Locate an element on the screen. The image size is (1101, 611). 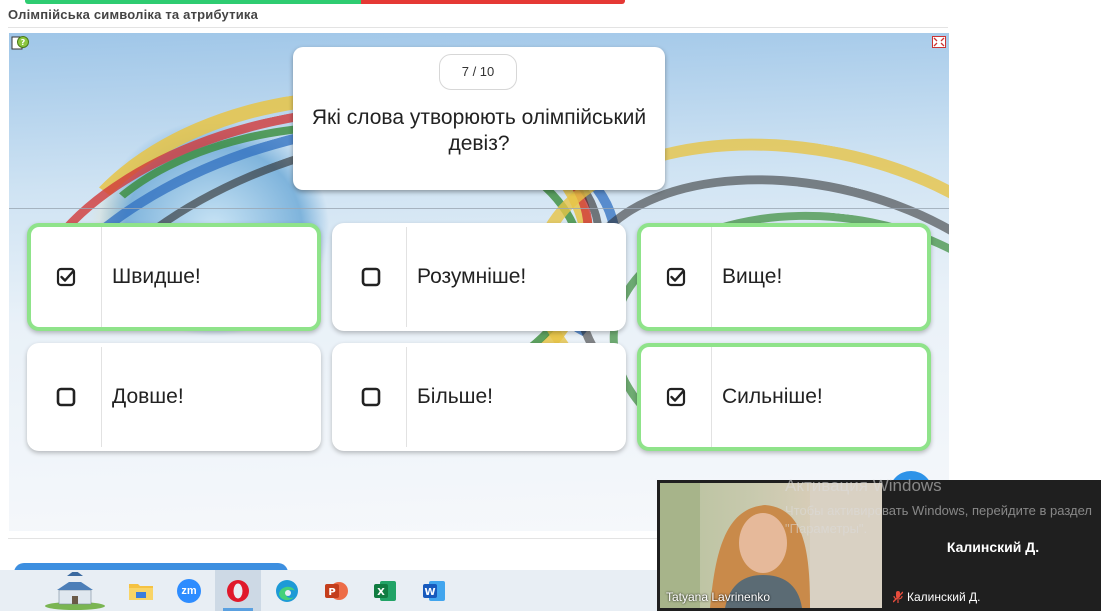
answer-label: Більше! is located at coordinates (455, 396).